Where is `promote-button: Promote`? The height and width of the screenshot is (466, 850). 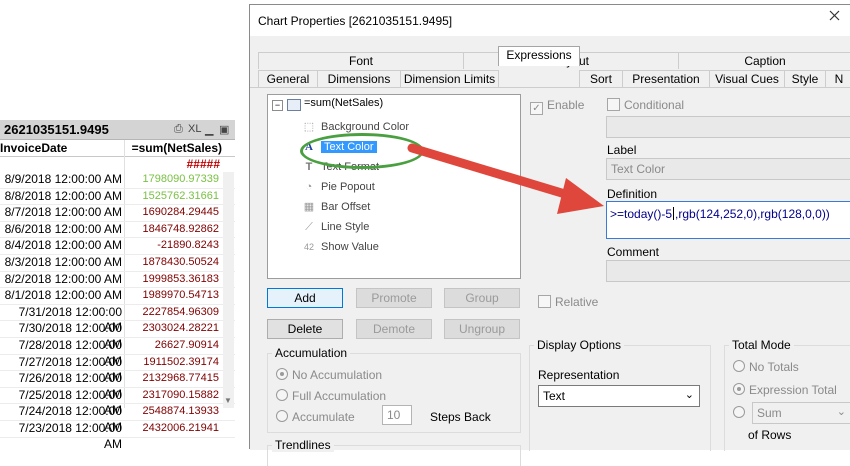
promote-button: Promote is located at coordinates (394, 298).